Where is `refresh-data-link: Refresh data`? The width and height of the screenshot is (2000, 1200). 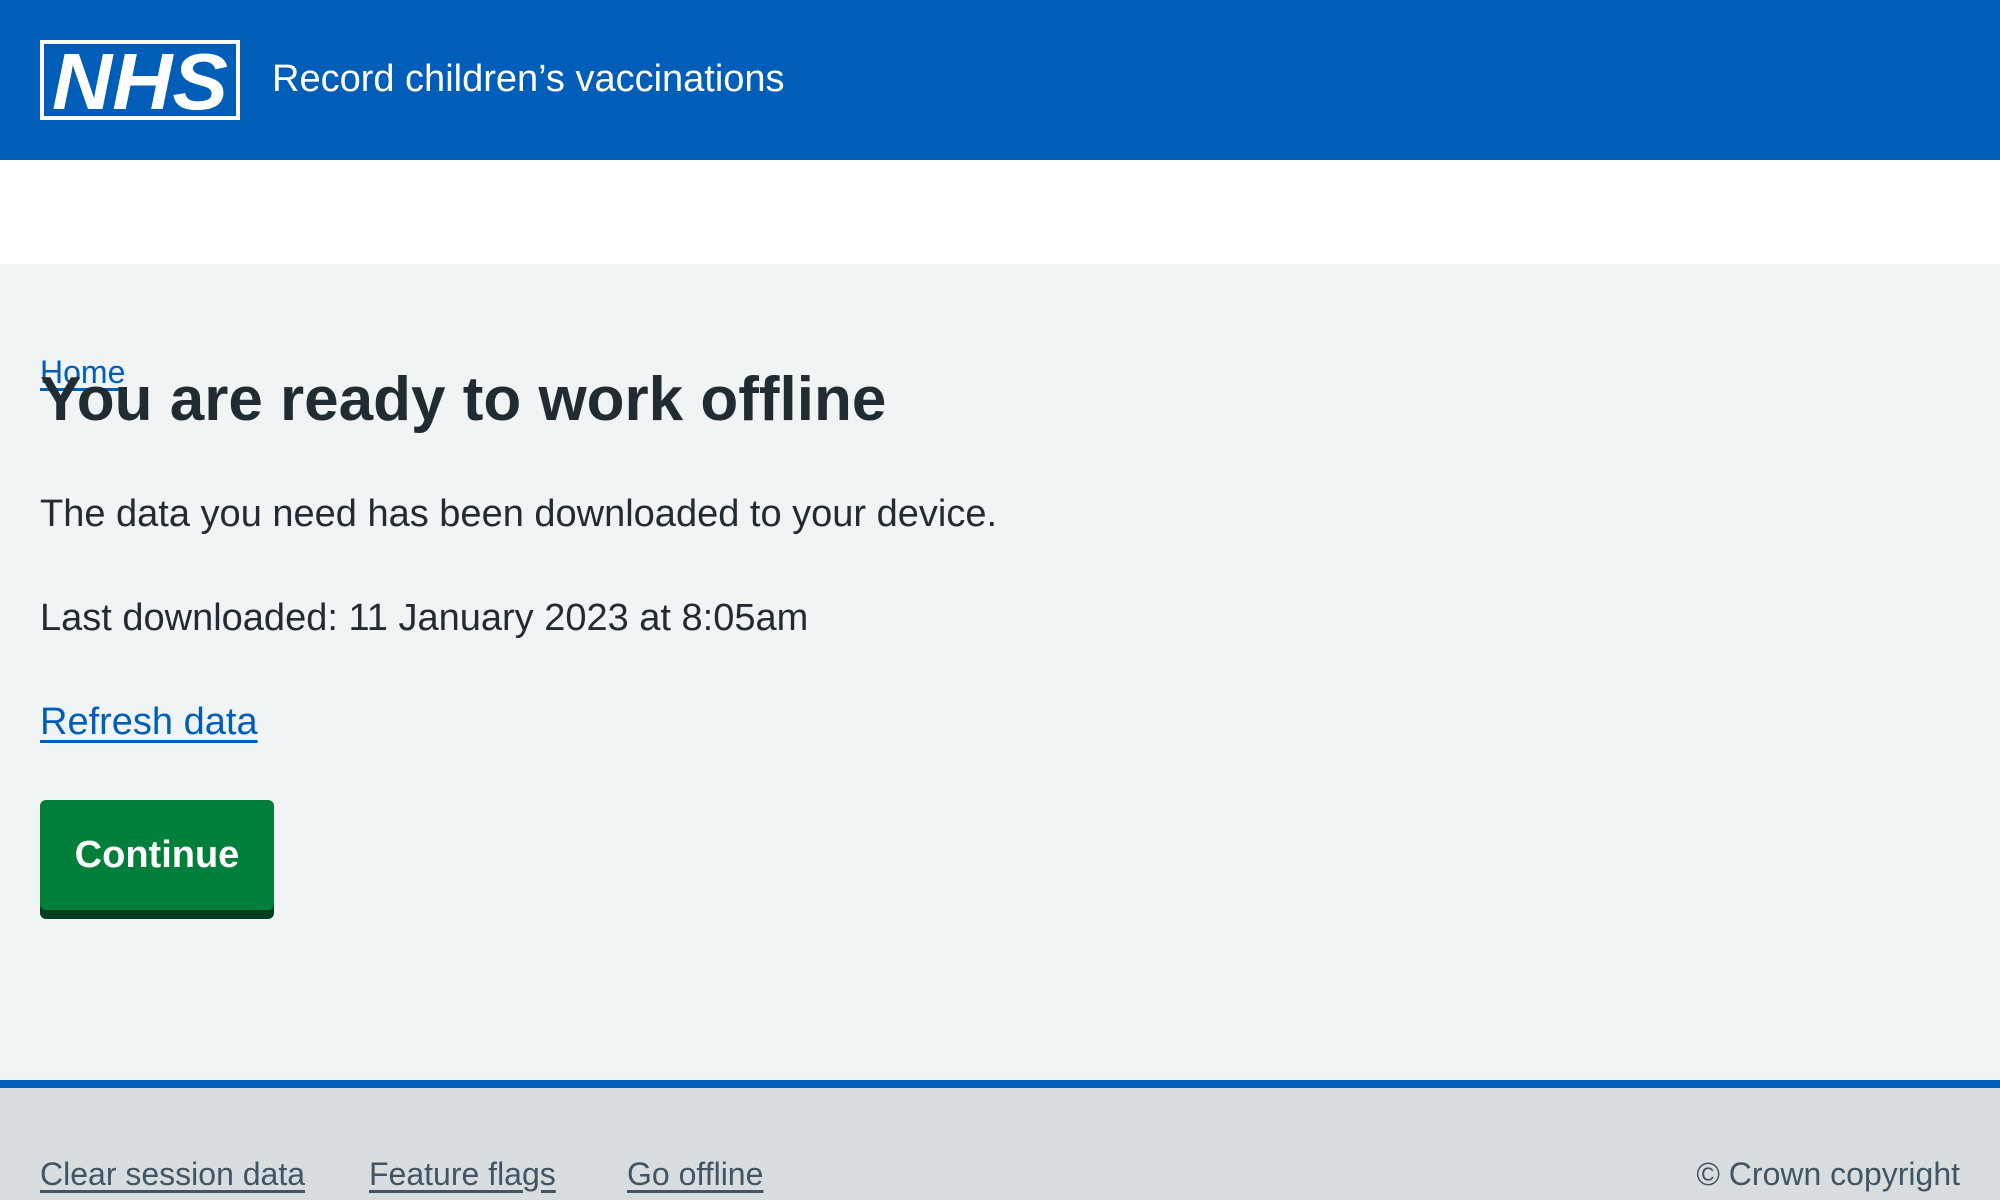 refresh-data-link: Refresh data is located at coordinates (149, 722).